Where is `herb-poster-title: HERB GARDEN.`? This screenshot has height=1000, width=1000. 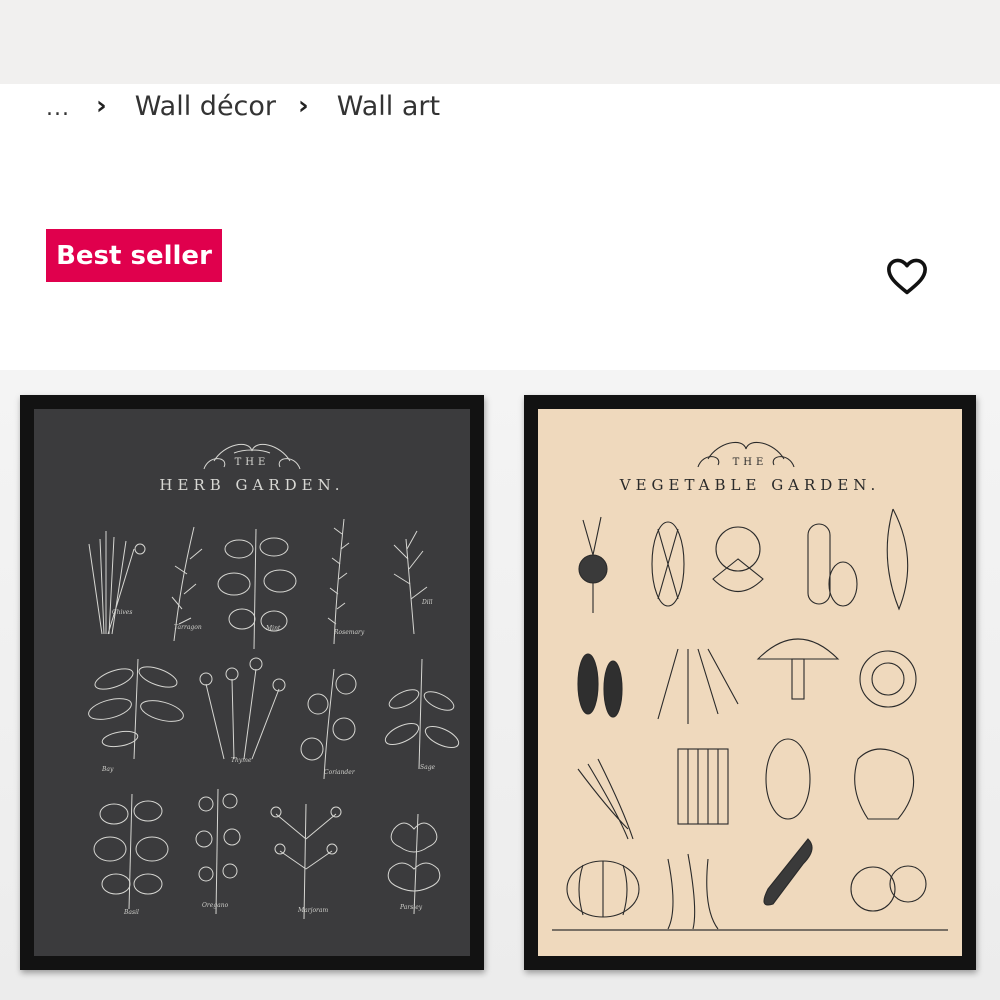
herb-poster-title: HERB GARDEN. is located at coordinates (252, 485).